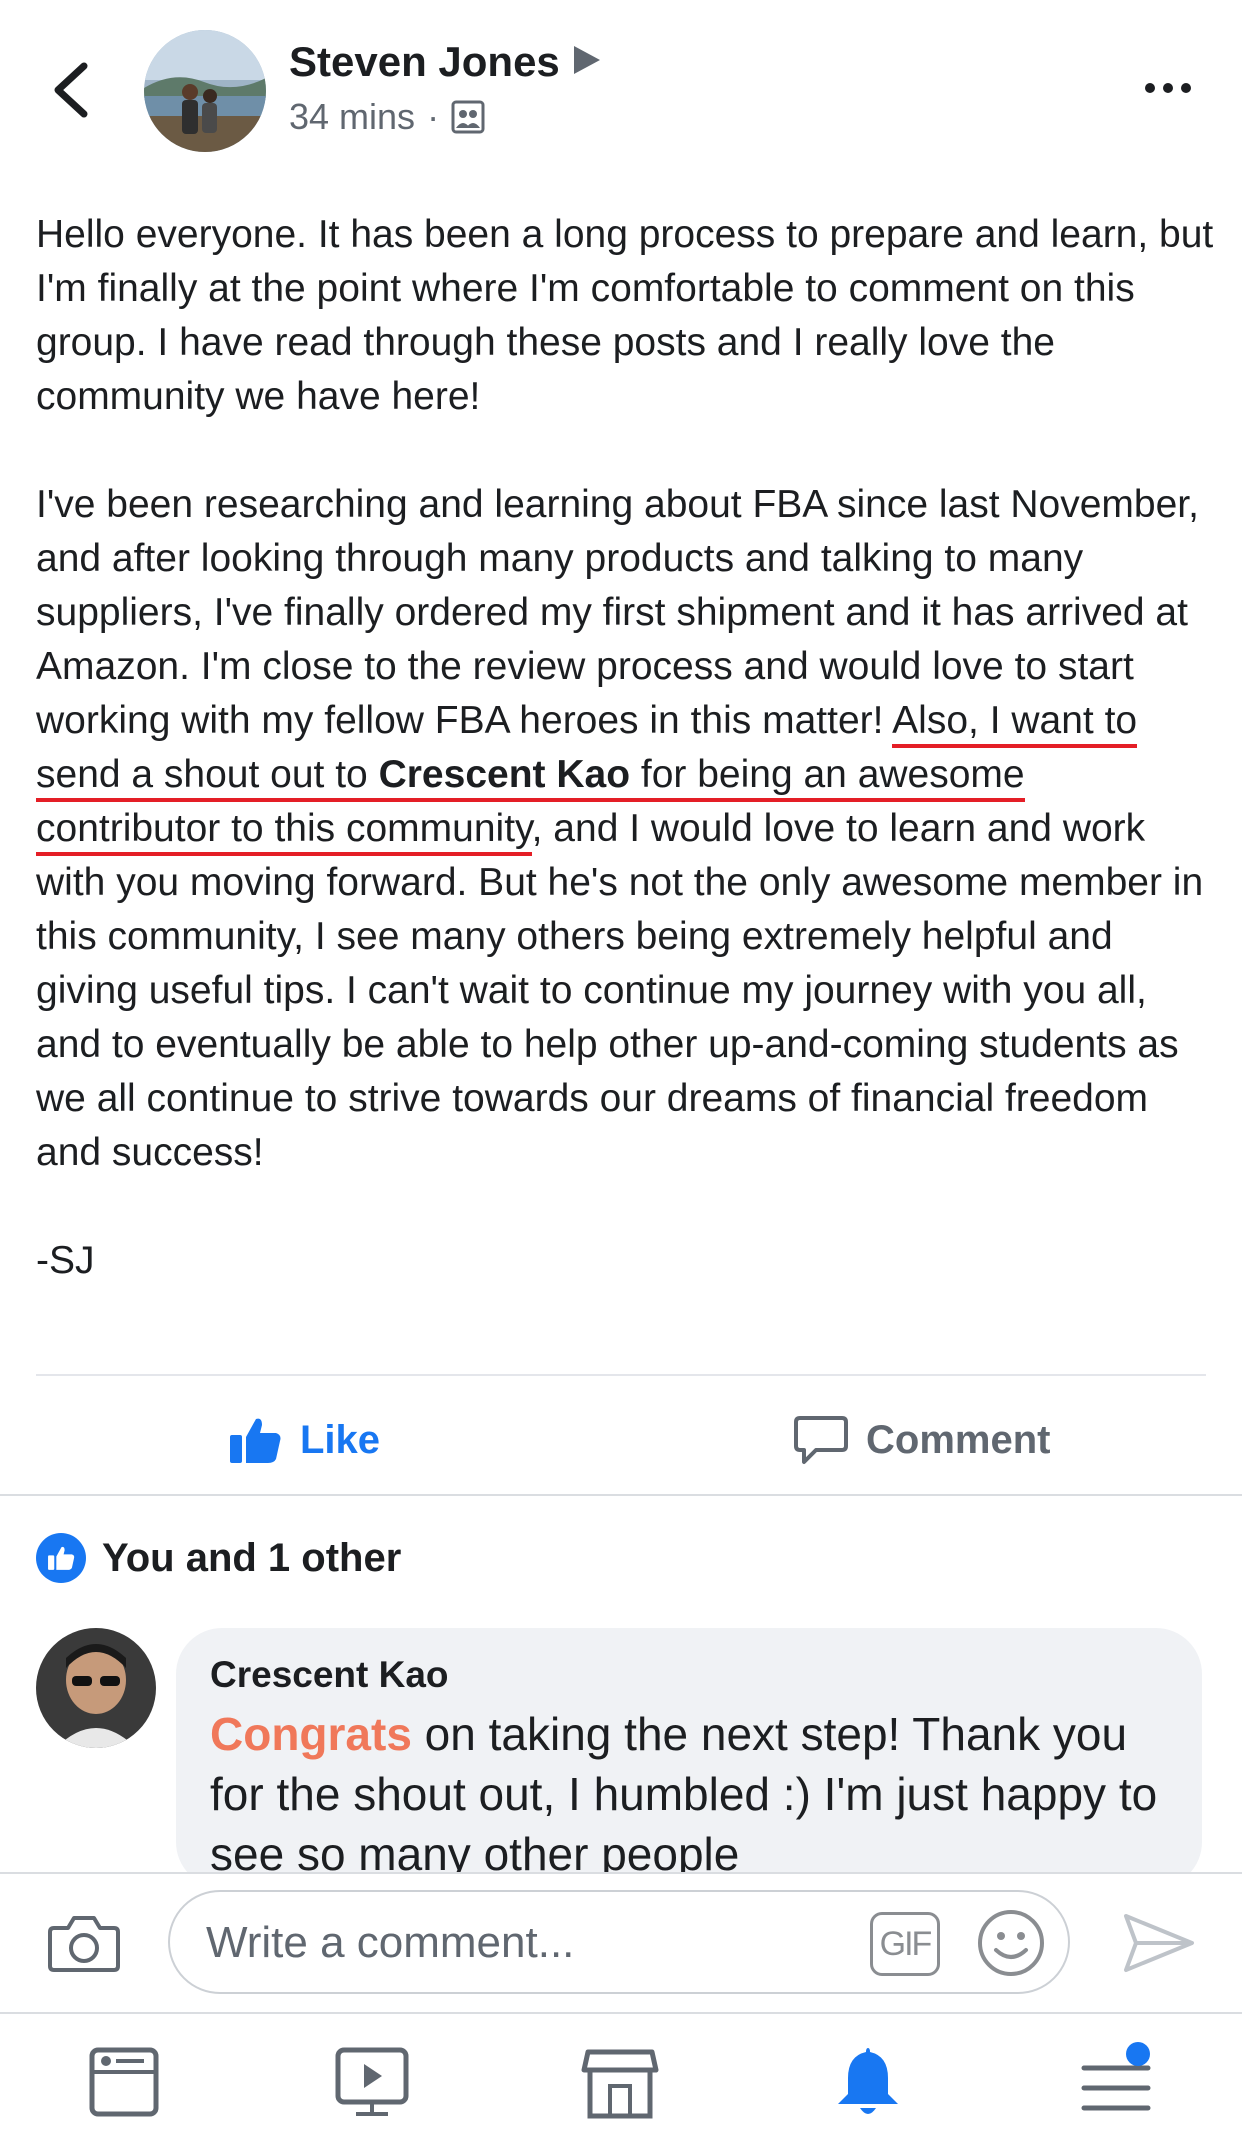  What do you see at coordinates (84, 1943) in the screenshot?
I see `camera-icon` at bounding box center [84, 1943].